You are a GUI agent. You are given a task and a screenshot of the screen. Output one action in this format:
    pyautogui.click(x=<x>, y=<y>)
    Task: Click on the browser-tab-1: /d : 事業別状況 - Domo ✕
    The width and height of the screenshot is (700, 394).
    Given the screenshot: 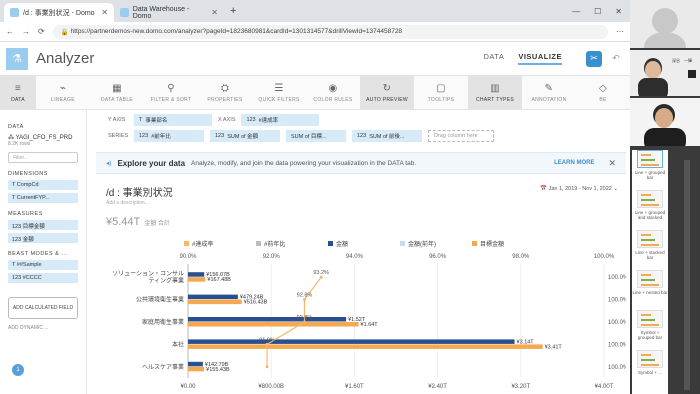 What is the action you would take?
    pyautogui.click(x=59, y=12)
    